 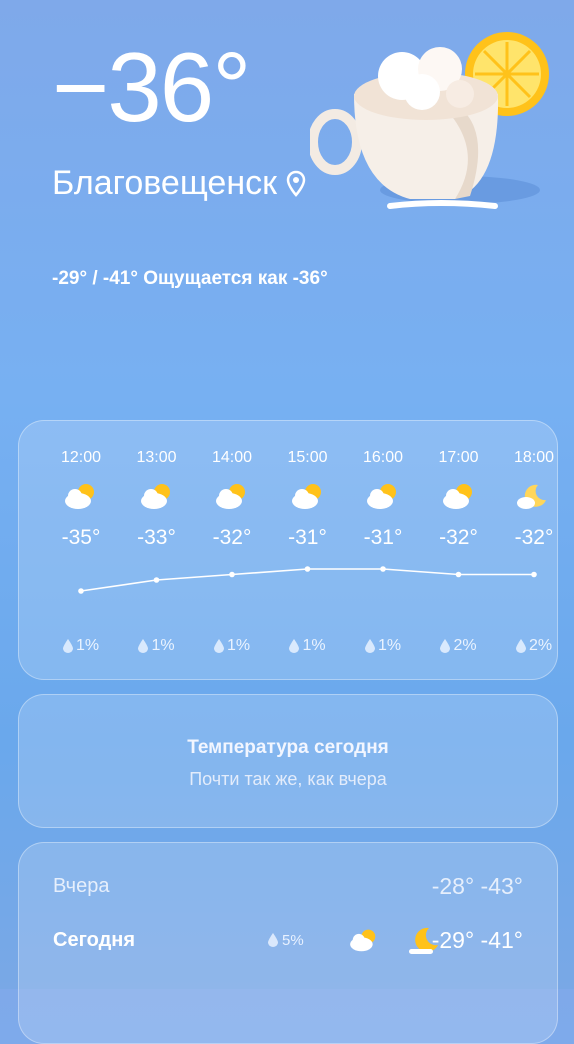 I want to click on hour-temp: -35°, so click(x=81, y=537).